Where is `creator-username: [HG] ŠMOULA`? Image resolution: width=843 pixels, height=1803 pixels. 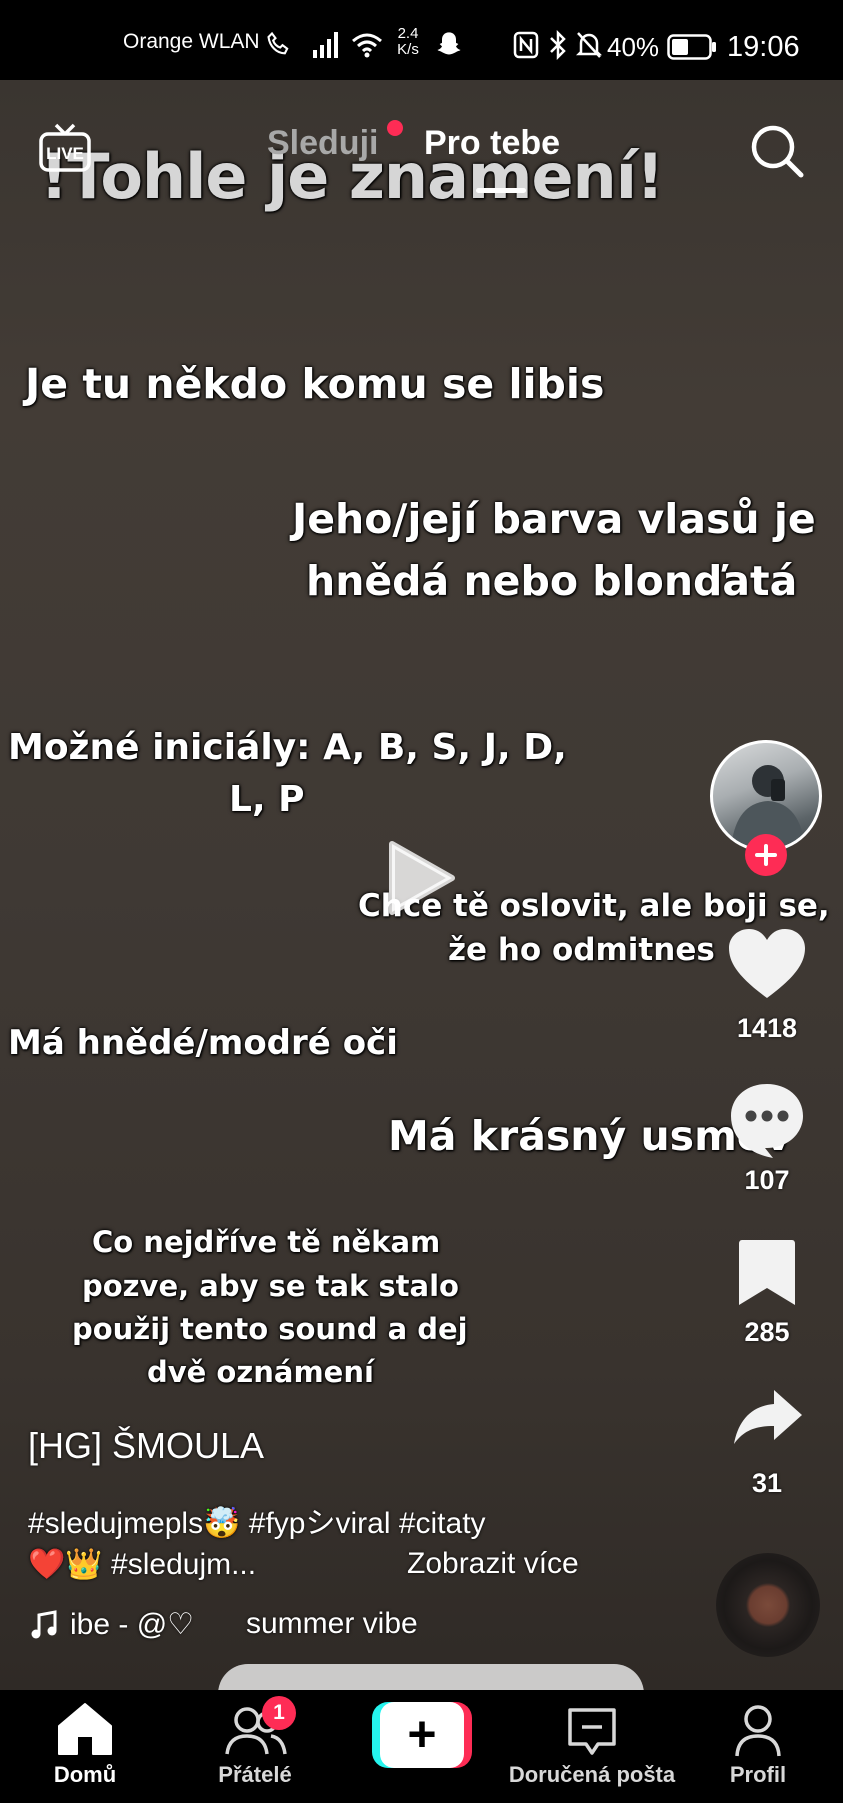 creator-username: [HG] ŠMOULA is located at coordinates (146, 1446).